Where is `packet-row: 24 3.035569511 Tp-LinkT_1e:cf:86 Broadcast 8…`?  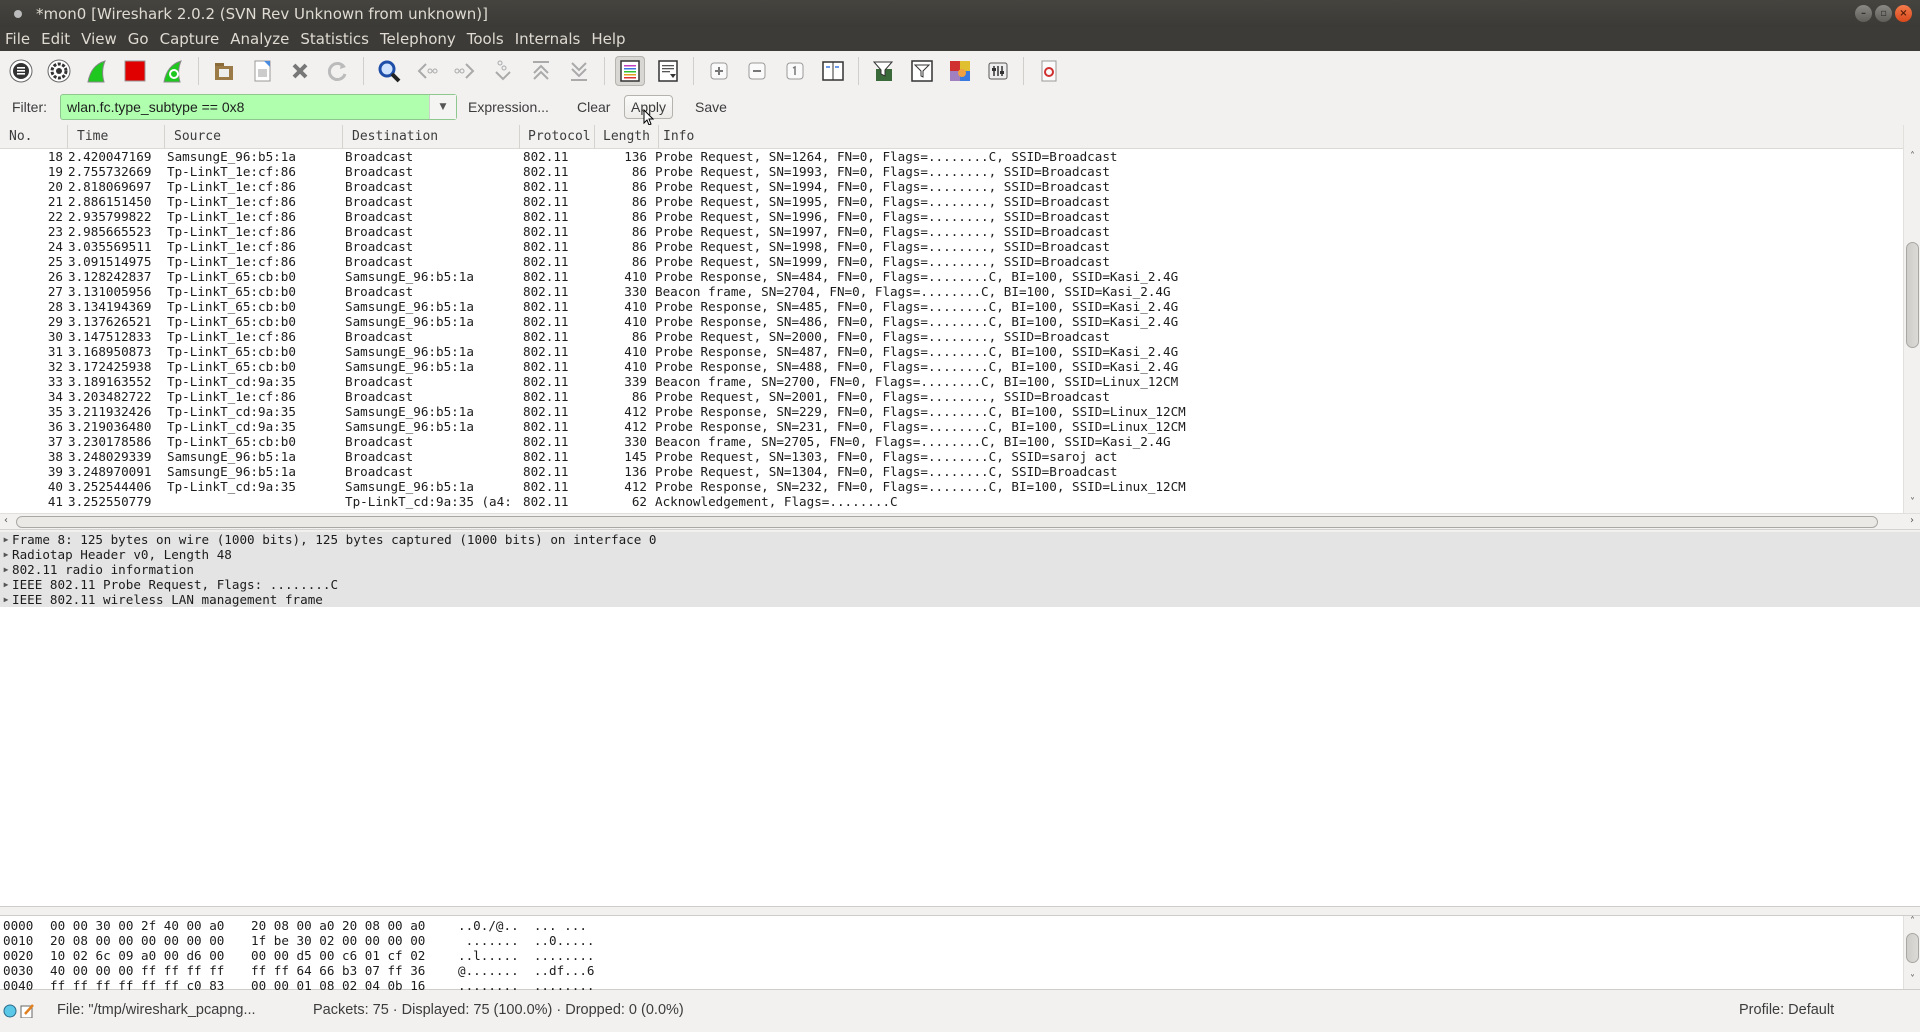 packet-row: 24 3.035569511 Tp-LinkT_1e:cf:86 Broadcast 8… is located at coordinates (951, 246).